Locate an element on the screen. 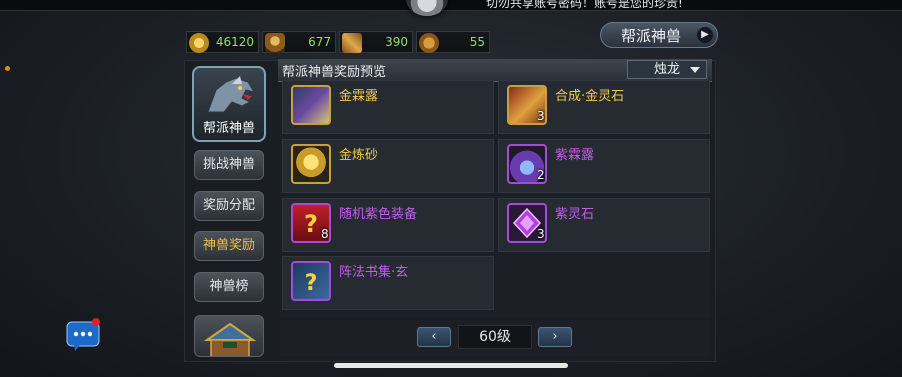 This screenshot has height=377, width=902. announcement-marquee: 切勿共享账号密码！账号是您的珍贵! is located at coordinates (584, 5).